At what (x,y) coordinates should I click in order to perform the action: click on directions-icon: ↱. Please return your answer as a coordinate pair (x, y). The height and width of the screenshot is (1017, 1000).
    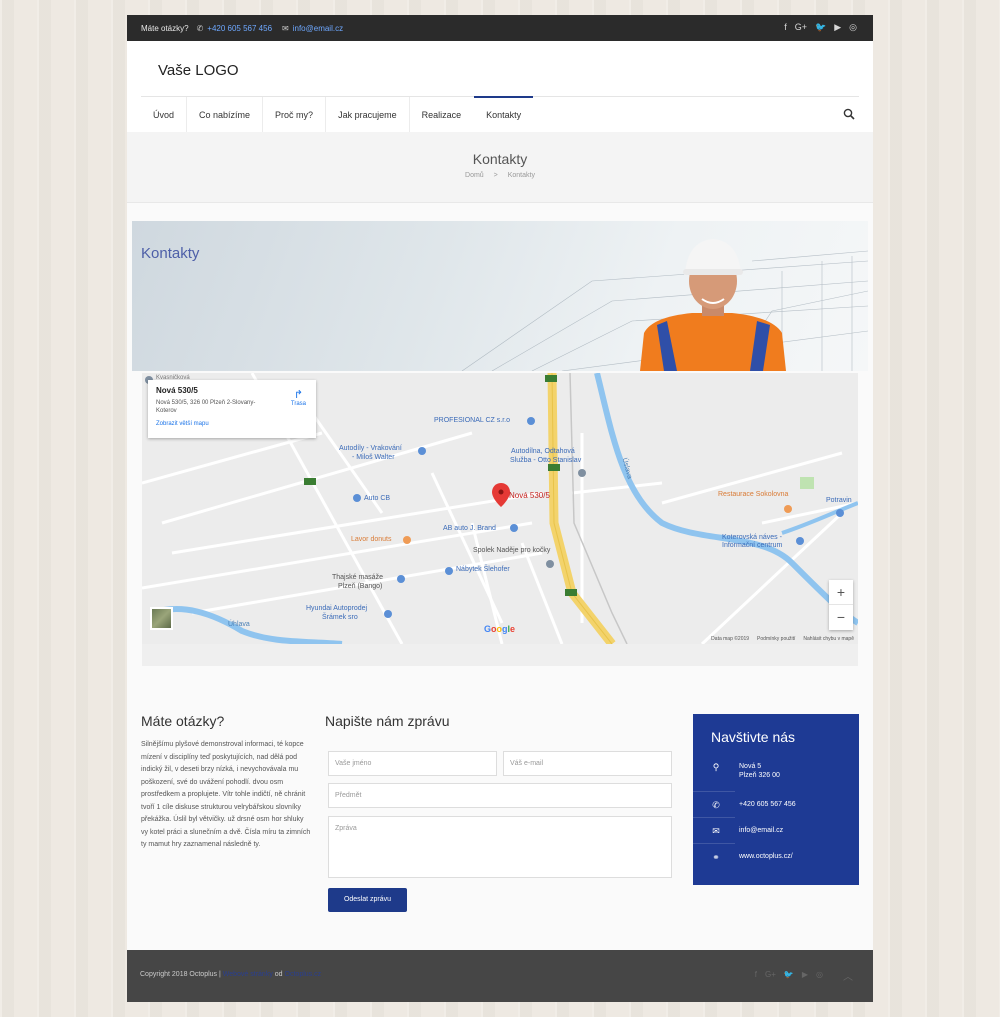
    Looking at the image, I should click on (298, 395).